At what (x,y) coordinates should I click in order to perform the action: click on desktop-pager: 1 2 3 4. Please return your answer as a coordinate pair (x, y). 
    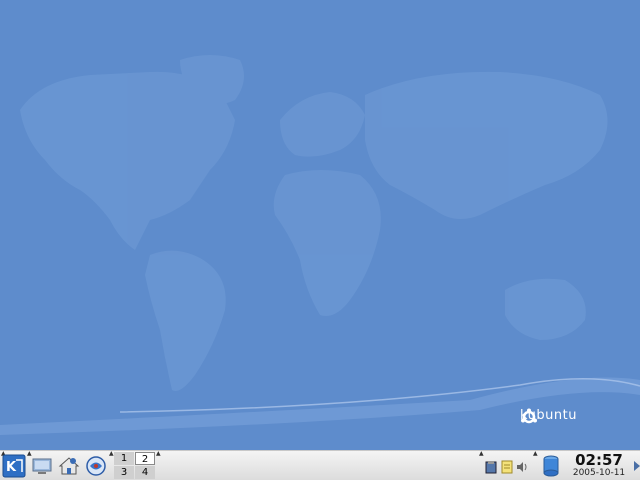
    Looking at the image, I should click on (135, 466).